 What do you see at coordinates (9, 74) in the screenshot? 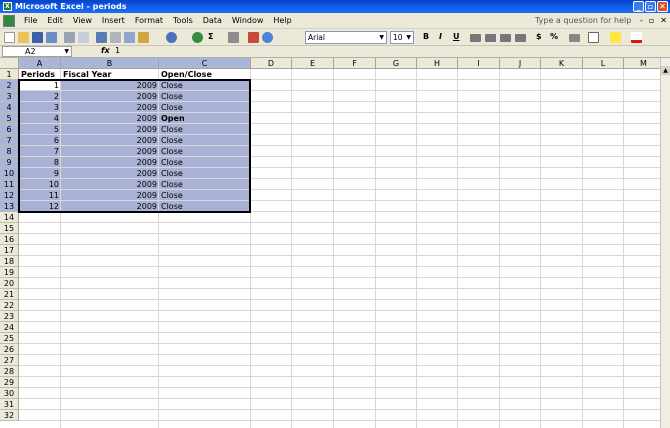
I see `row-header: 1` at bounding box center [9, 74].